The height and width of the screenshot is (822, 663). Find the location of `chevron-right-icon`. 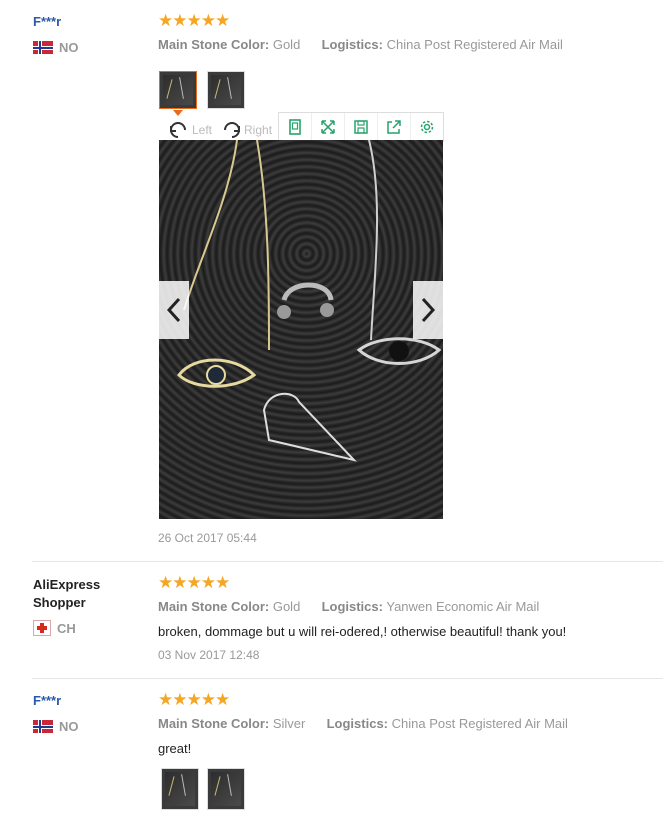

chevron-right-icon is located at coordinates (428, 310).